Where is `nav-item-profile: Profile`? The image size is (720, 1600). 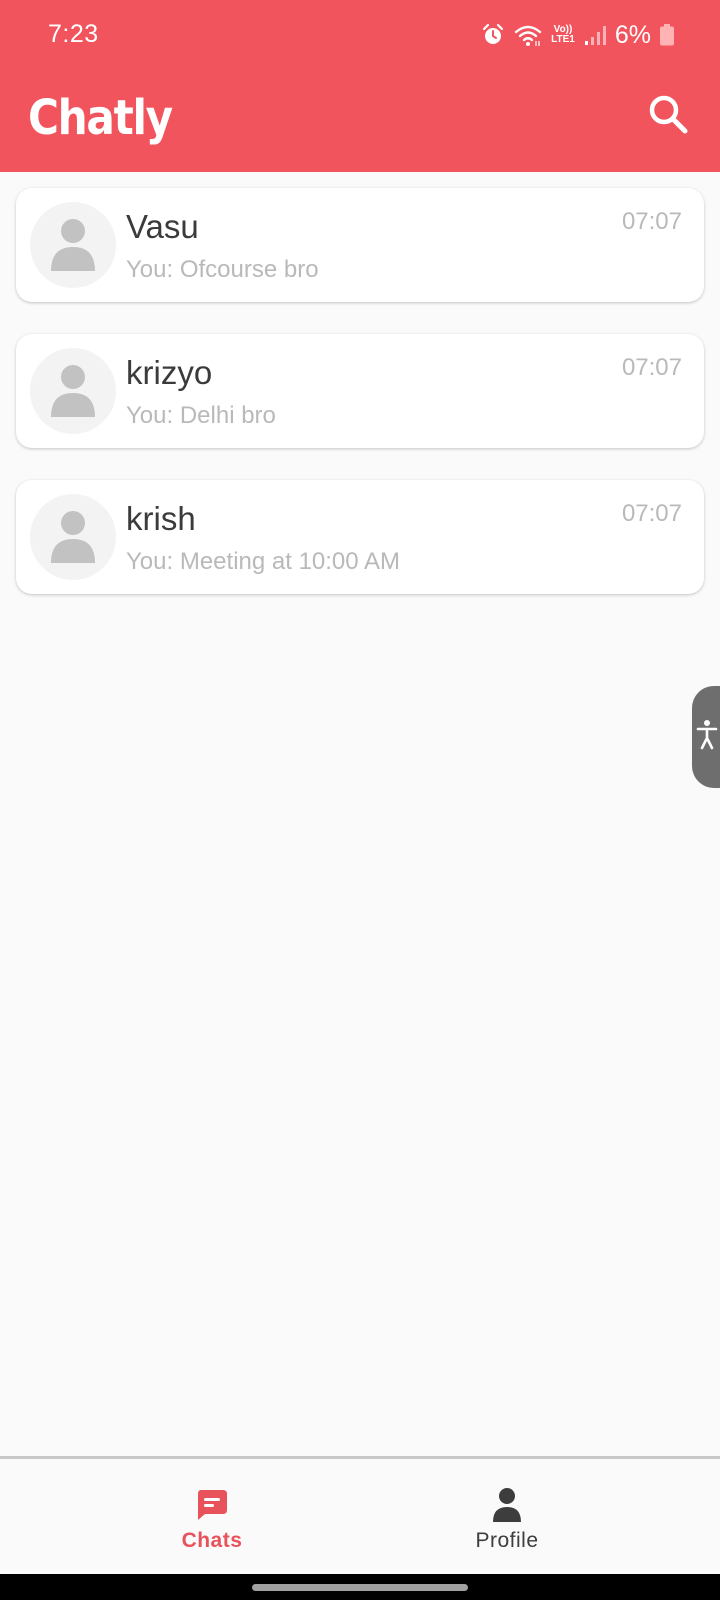 nav-item-profile: Profile is located at coordinates (507, 1516).